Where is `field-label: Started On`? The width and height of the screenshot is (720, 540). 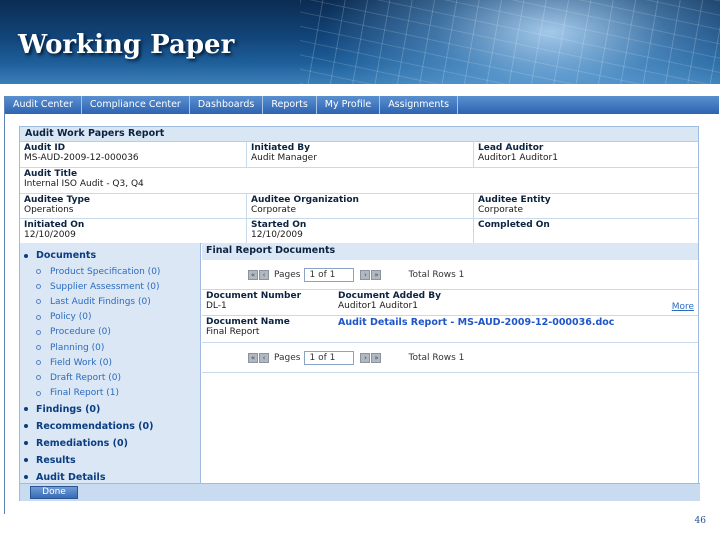 field-label: Started On is located at coordinates (279, 225).